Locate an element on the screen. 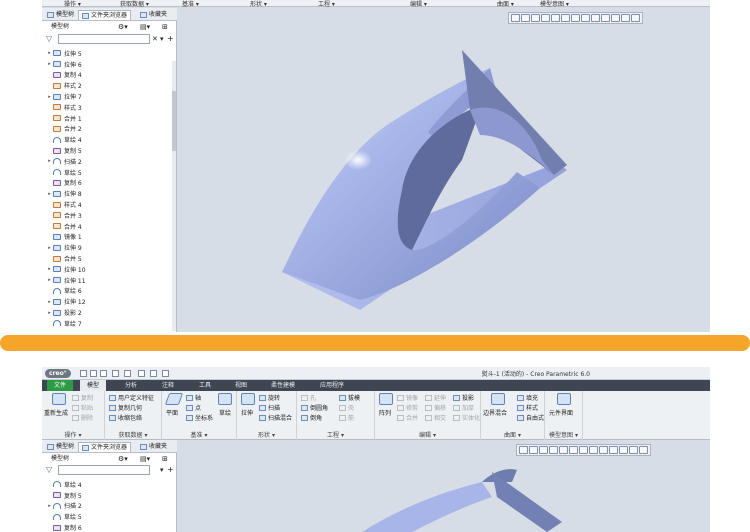  zoom-out-icon is located at coordinates (535, 18).